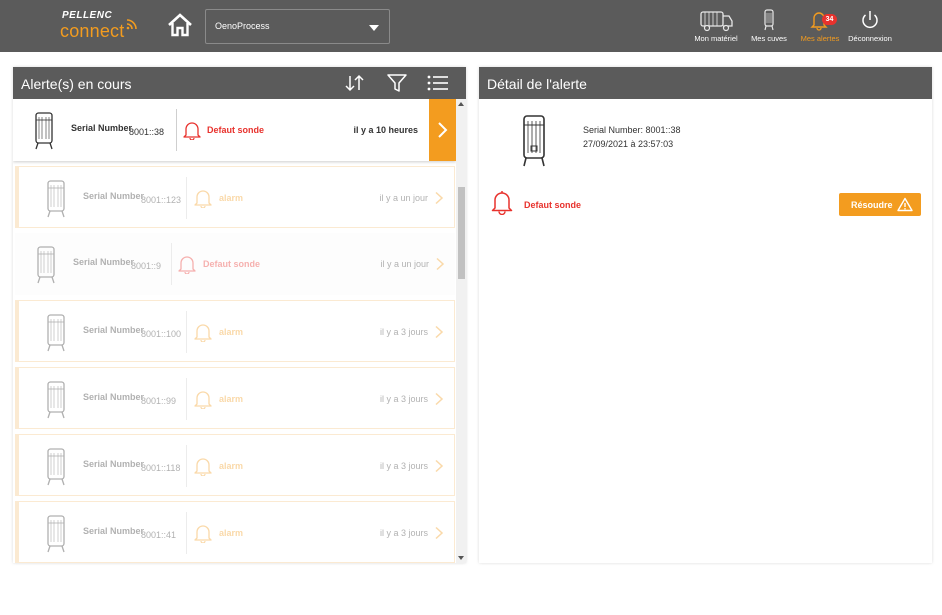 This screenshot has height=615, width=942. What do you see at coordinates (242, 26) in the screenshot?
I see `site-select-value: OenoProcess` at bounding box center [242, 26].